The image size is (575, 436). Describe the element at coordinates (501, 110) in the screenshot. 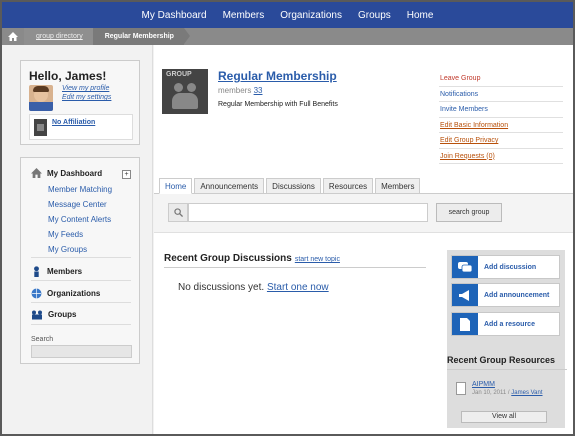

I see `invite-members-link: Invite Members` at that location.